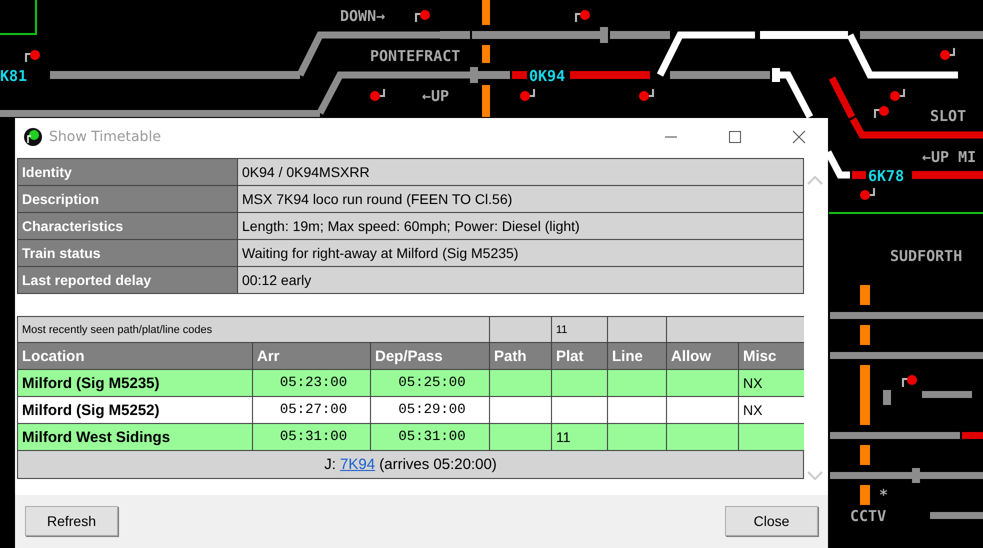 This screenshot has height=548, width=983. Describe the element at coordinates (926, 256) in the screenshot. I see `track-label: SUDFORTH` at that location.